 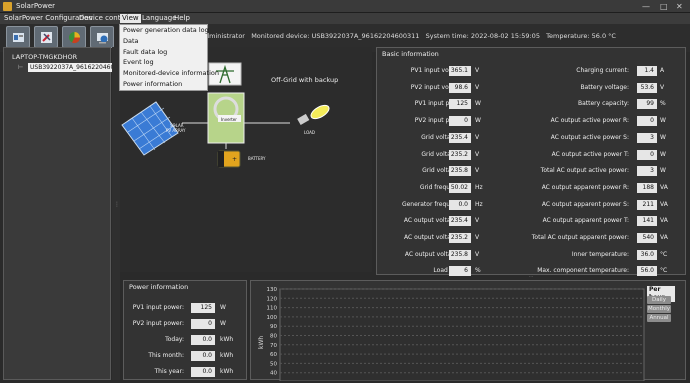 I want to click on basic-info-title: Basic information, so click(x=410, y=54).